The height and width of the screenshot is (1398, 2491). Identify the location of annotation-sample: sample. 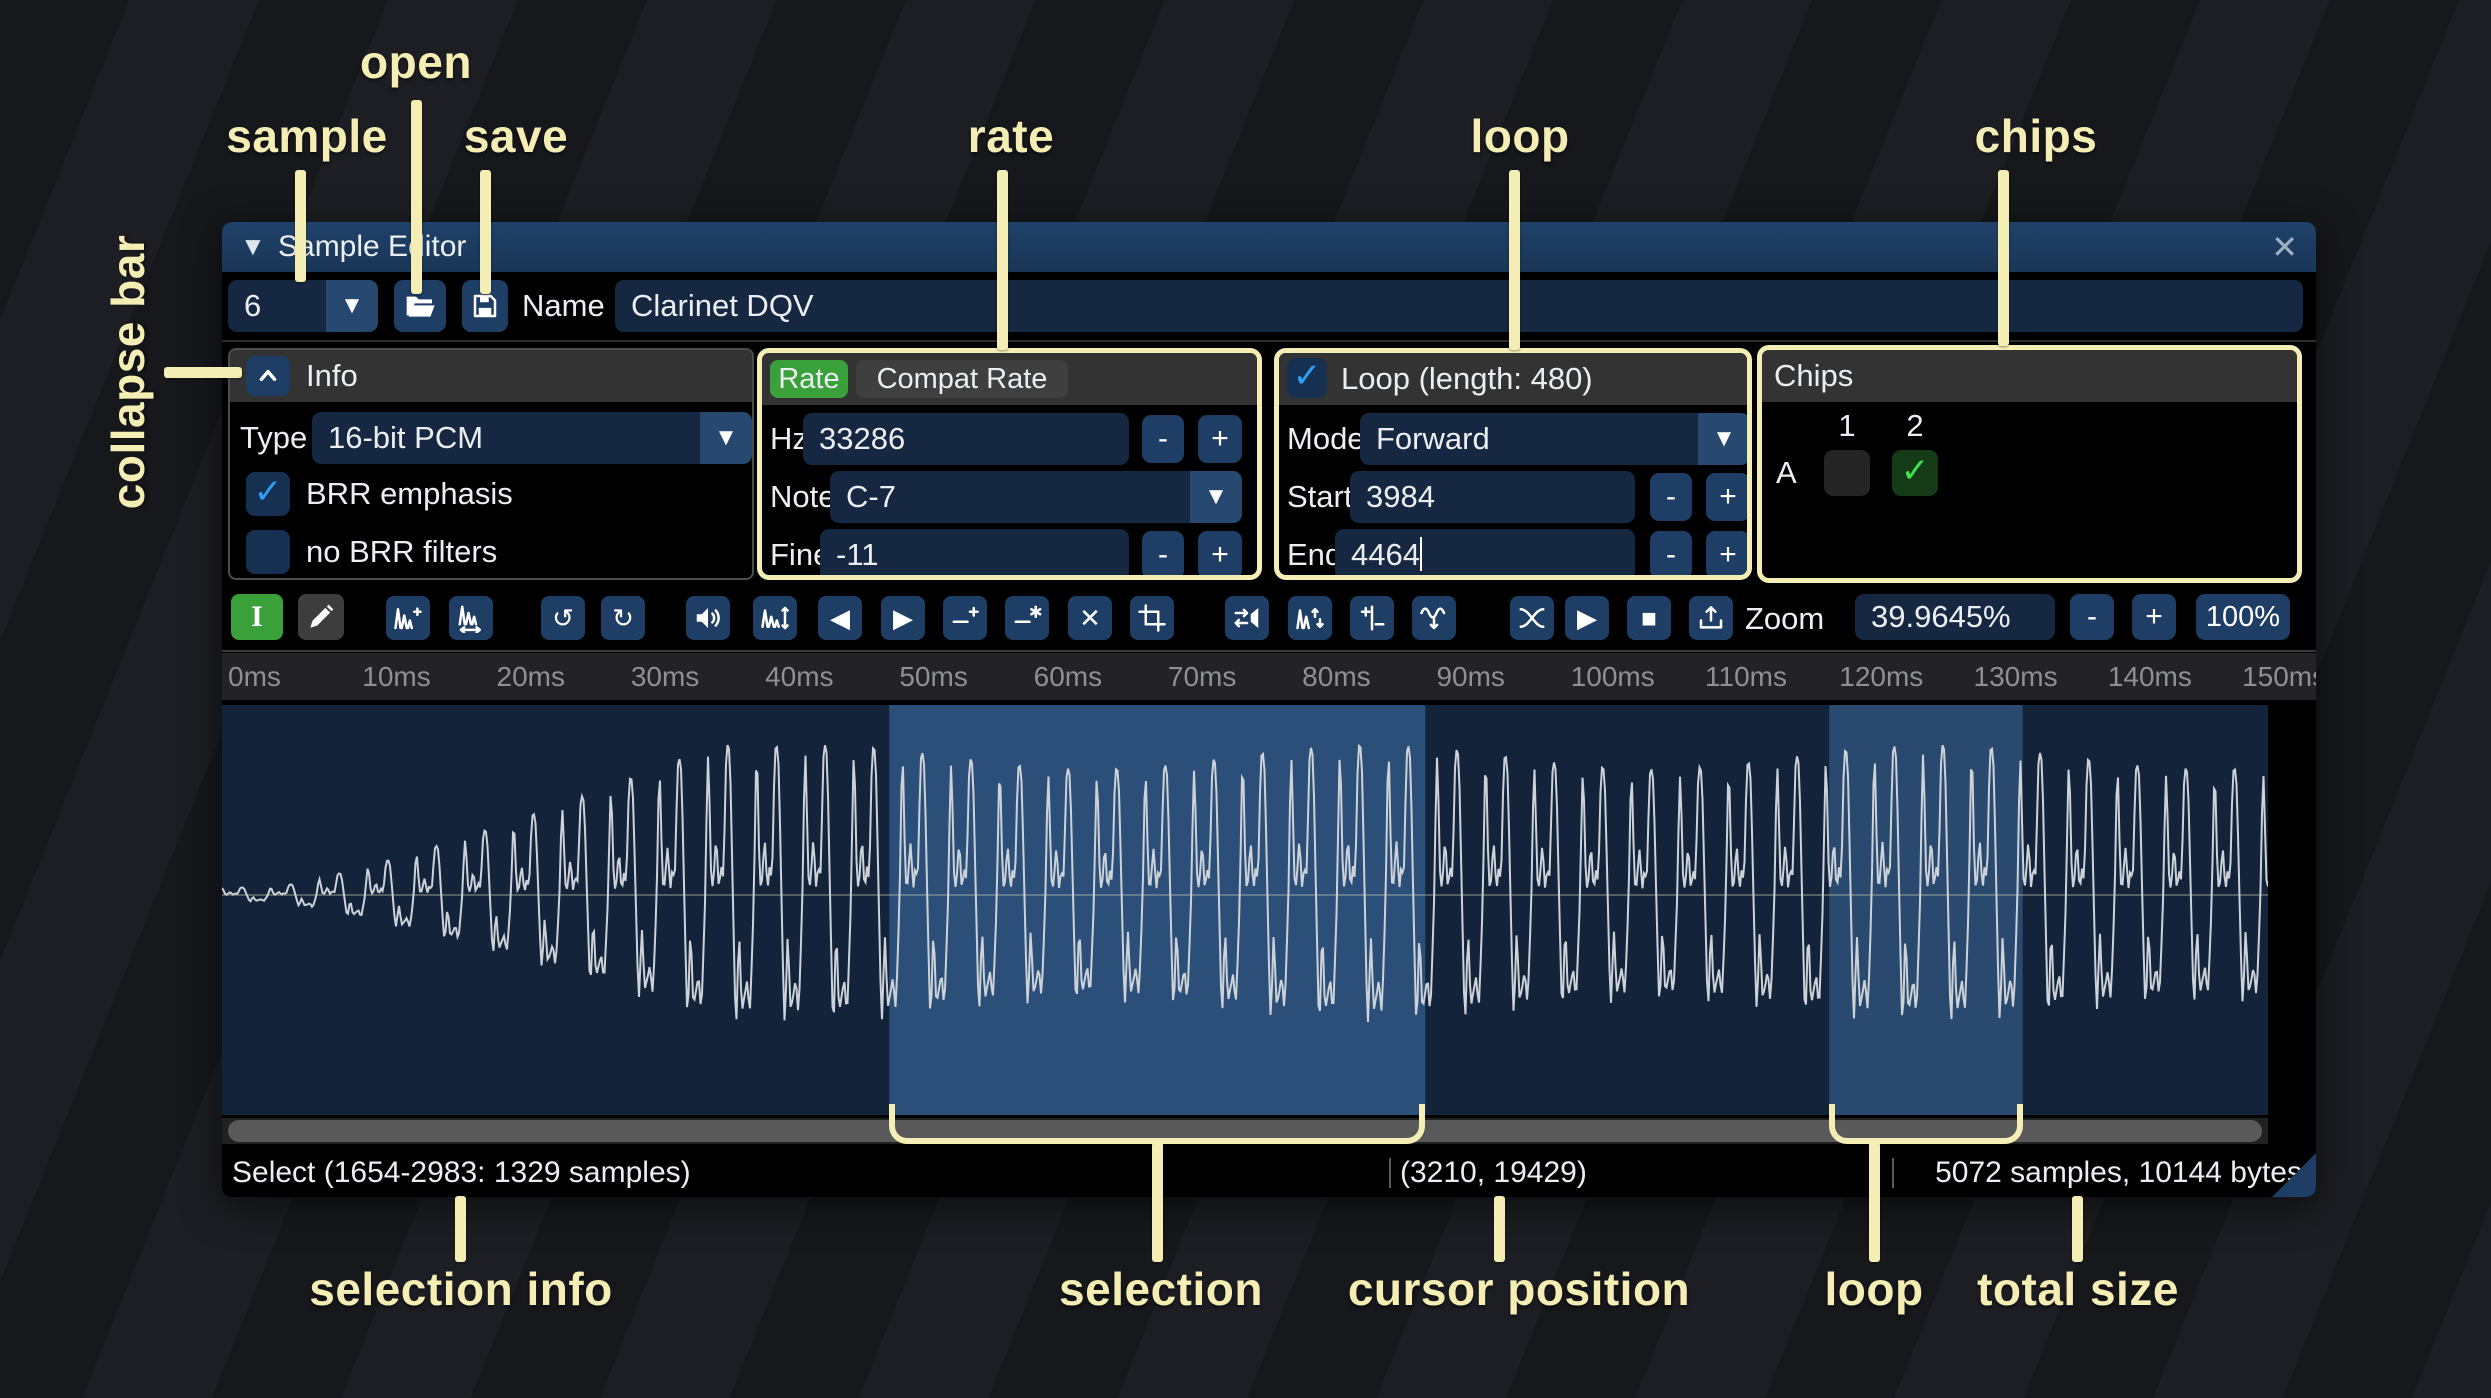
(307, 136).